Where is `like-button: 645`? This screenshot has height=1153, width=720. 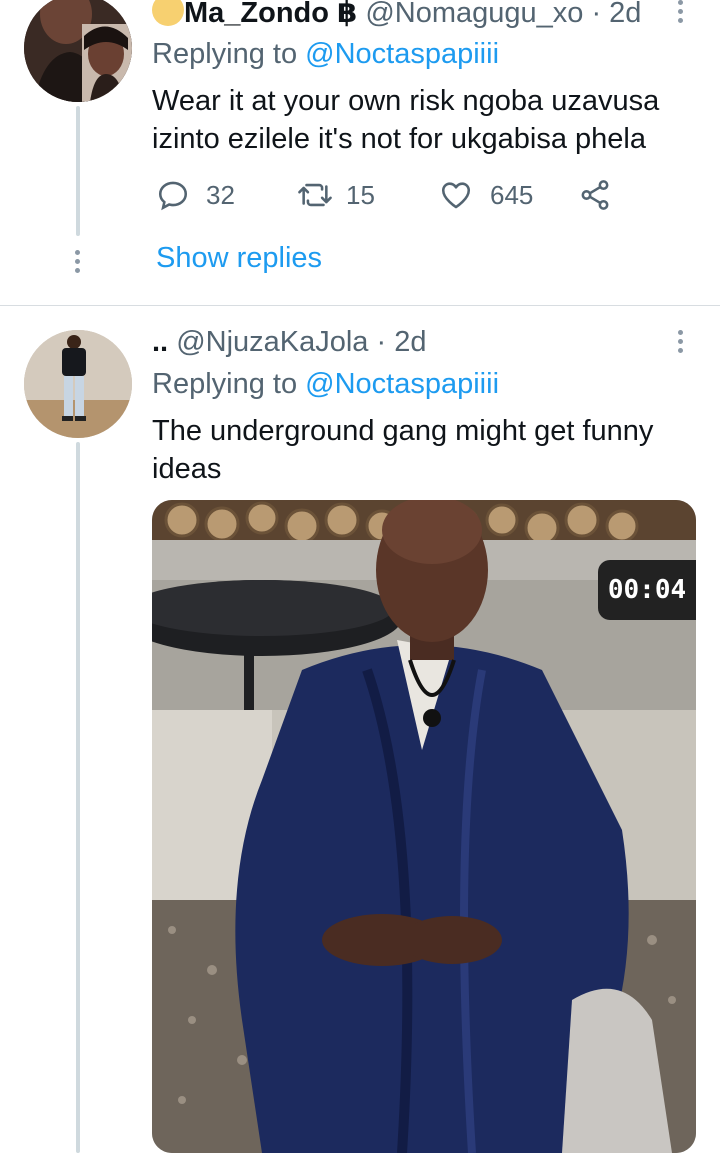
like-button: 645 is located at coordinates (485, 195).